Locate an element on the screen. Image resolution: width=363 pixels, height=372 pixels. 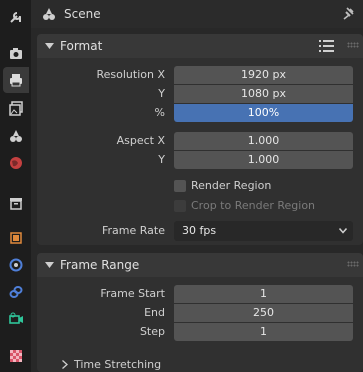
presets-list-icon is located at coordinates (327, 46).